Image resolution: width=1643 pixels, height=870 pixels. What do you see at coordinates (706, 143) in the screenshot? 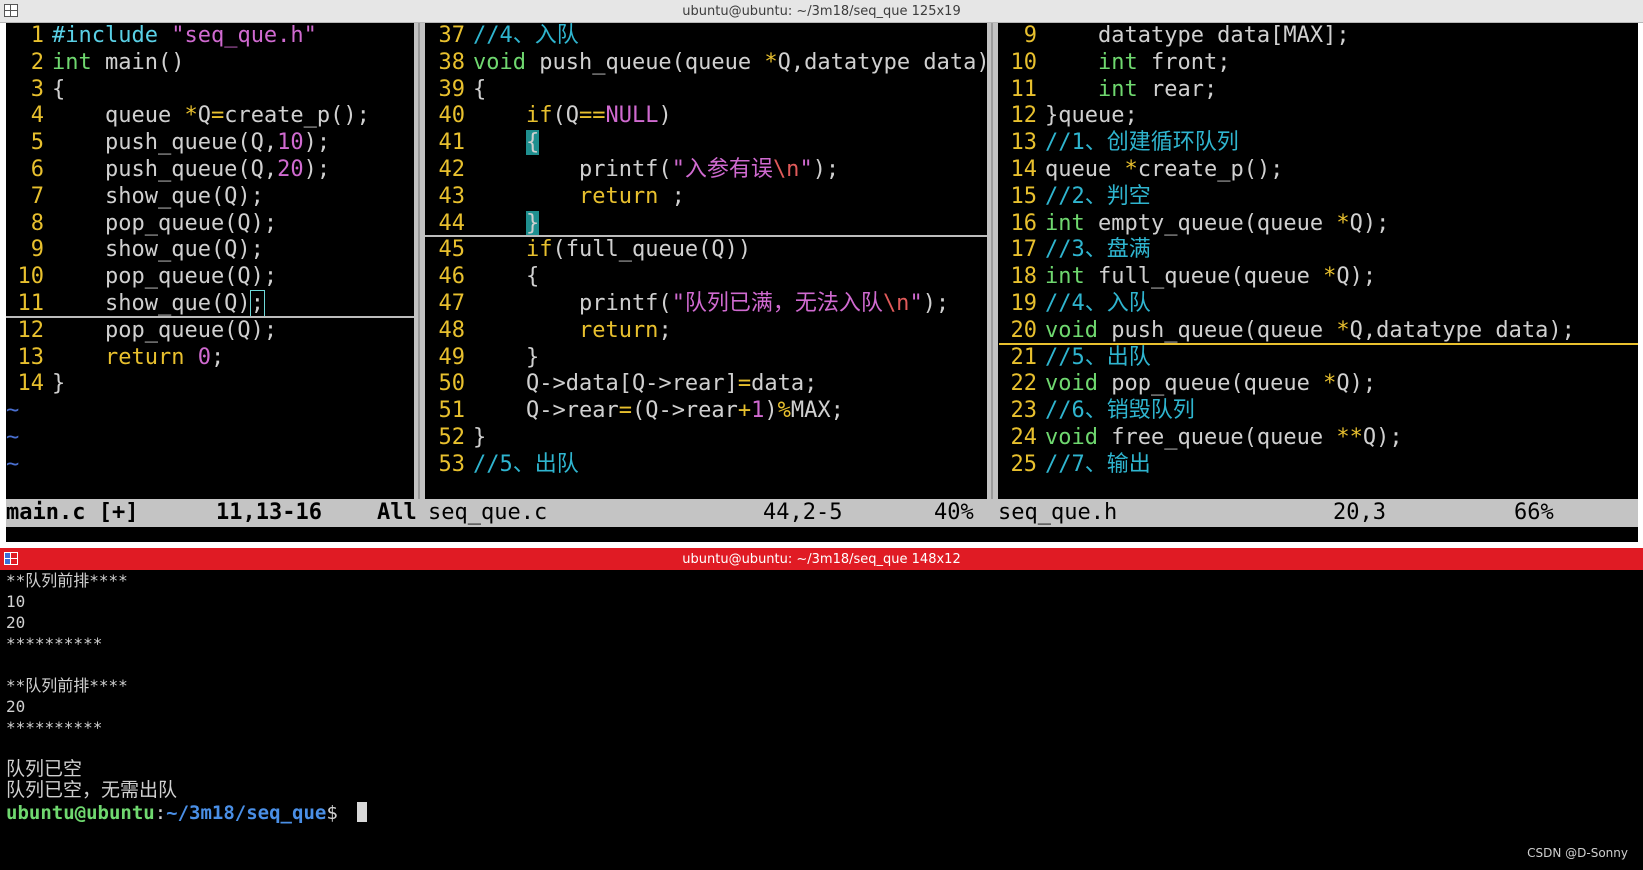
I see `code-line: 41 {` at bounding box center [706, 143].